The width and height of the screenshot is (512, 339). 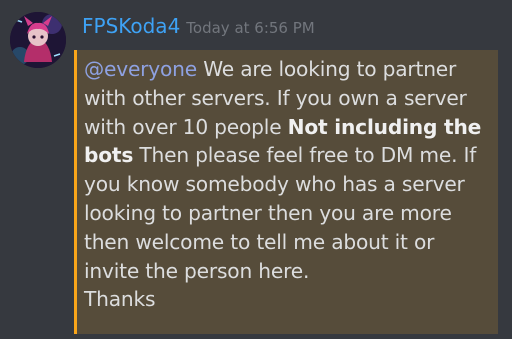 What do you see at coordinates (250, 28) in the screenshot?
I see `timestamp: Today at 6:56 PM` at bounding box center [250, 28].